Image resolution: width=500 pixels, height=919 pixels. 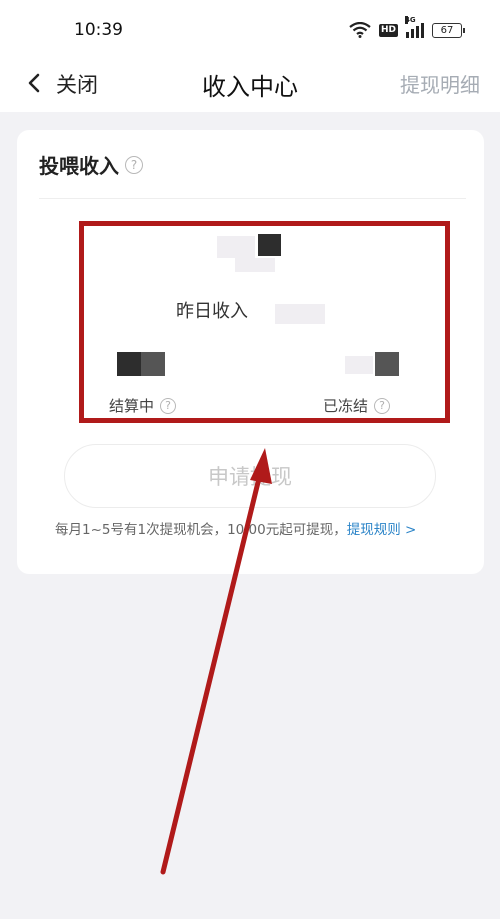 What do you see at coordinates (98, 30) in the screenshot?
I see `status-time: 10:39` at bounding box center [98, 30].